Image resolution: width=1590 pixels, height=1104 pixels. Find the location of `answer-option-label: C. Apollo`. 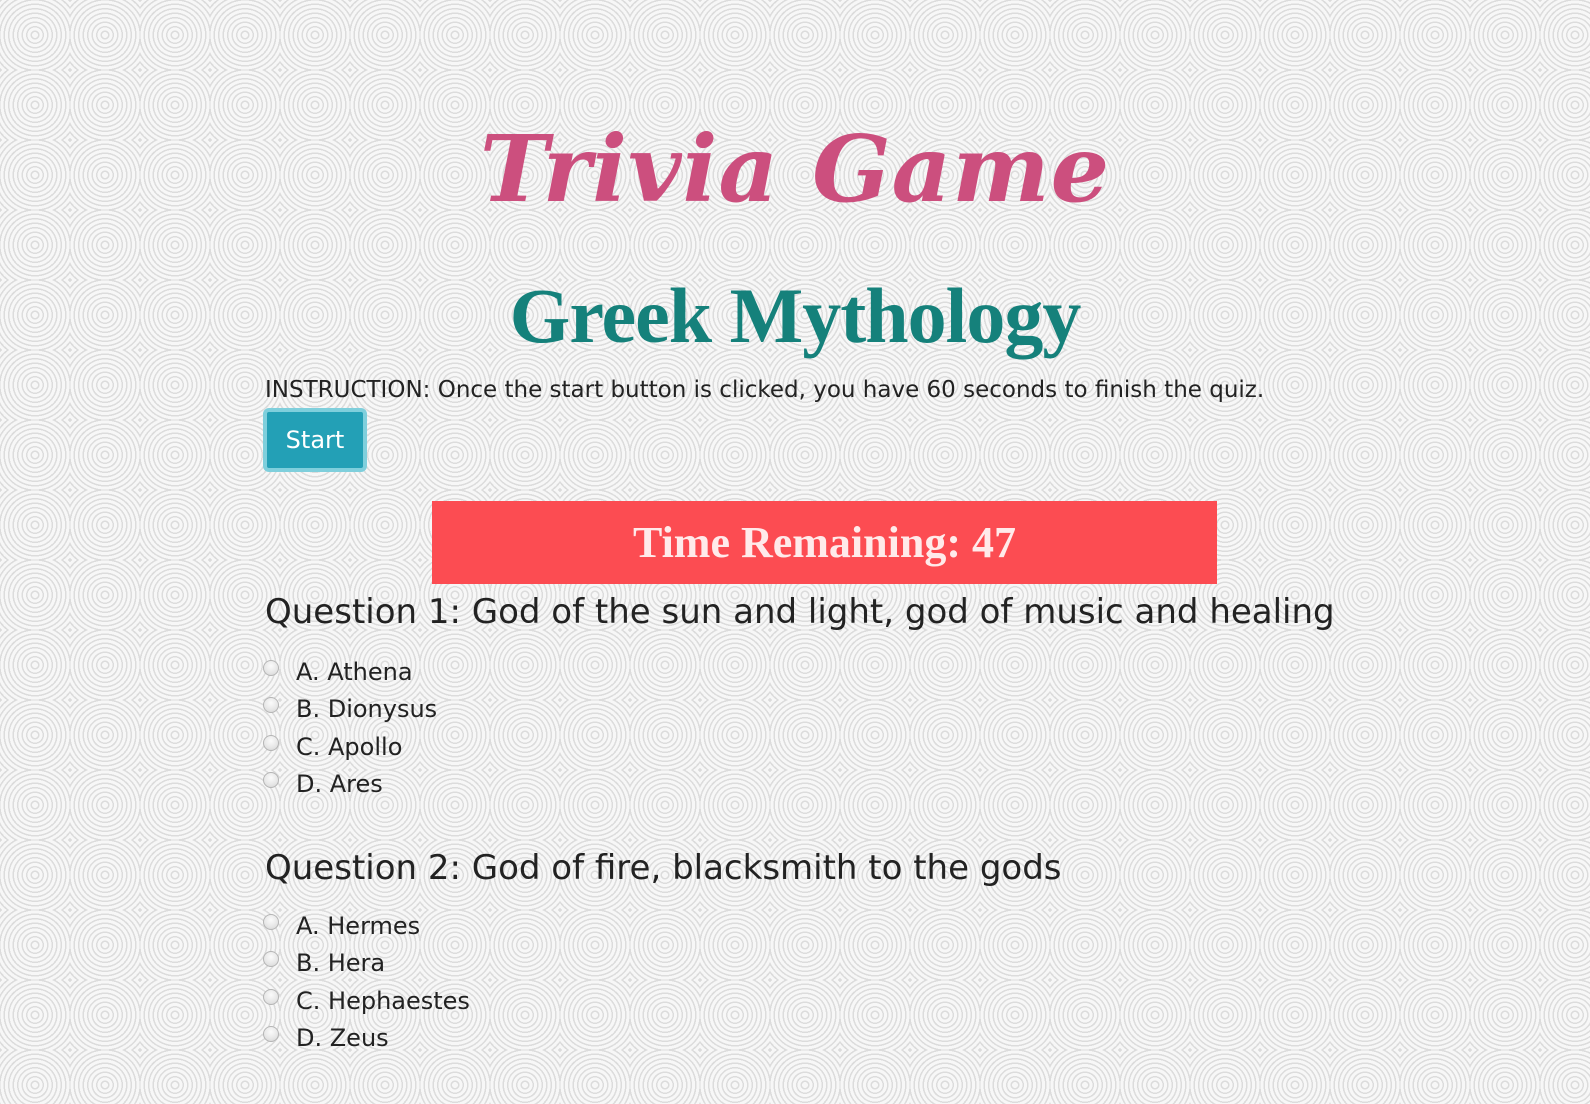

answer-option-label: C. Apollo is located at coordinates (349, 747).